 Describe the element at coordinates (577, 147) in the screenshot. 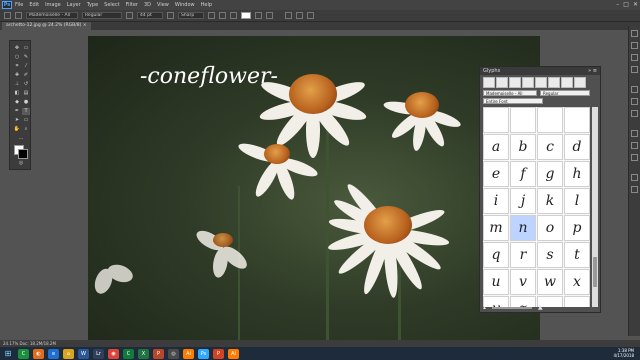

I see `glyph-cell: d` at that location.